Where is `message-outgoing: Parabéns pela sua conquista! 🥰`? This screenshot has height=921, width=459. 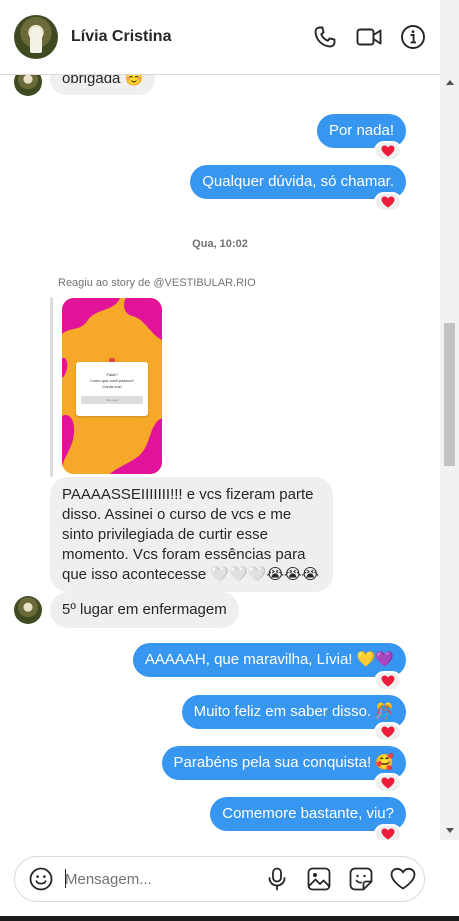
message-outgoing: Parabéns pela sua conquista! 🥰 is located at coordinates (283, 763).